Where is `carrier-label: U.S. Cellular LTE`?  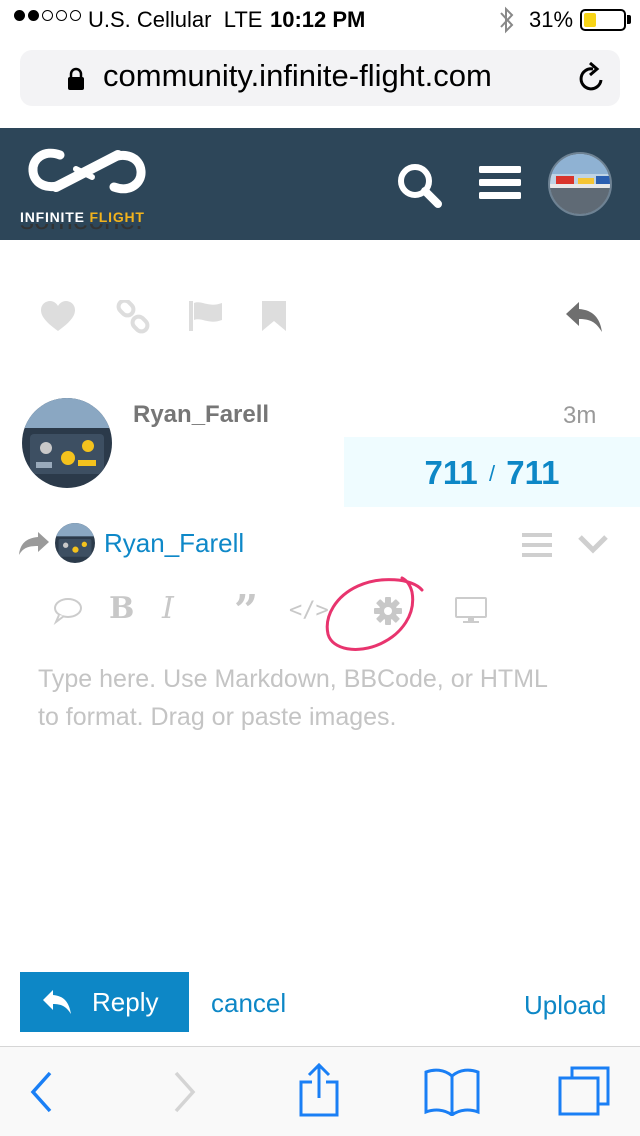
carrier-label: U.S. Cellular LTE is located at coordinates (175, 19).